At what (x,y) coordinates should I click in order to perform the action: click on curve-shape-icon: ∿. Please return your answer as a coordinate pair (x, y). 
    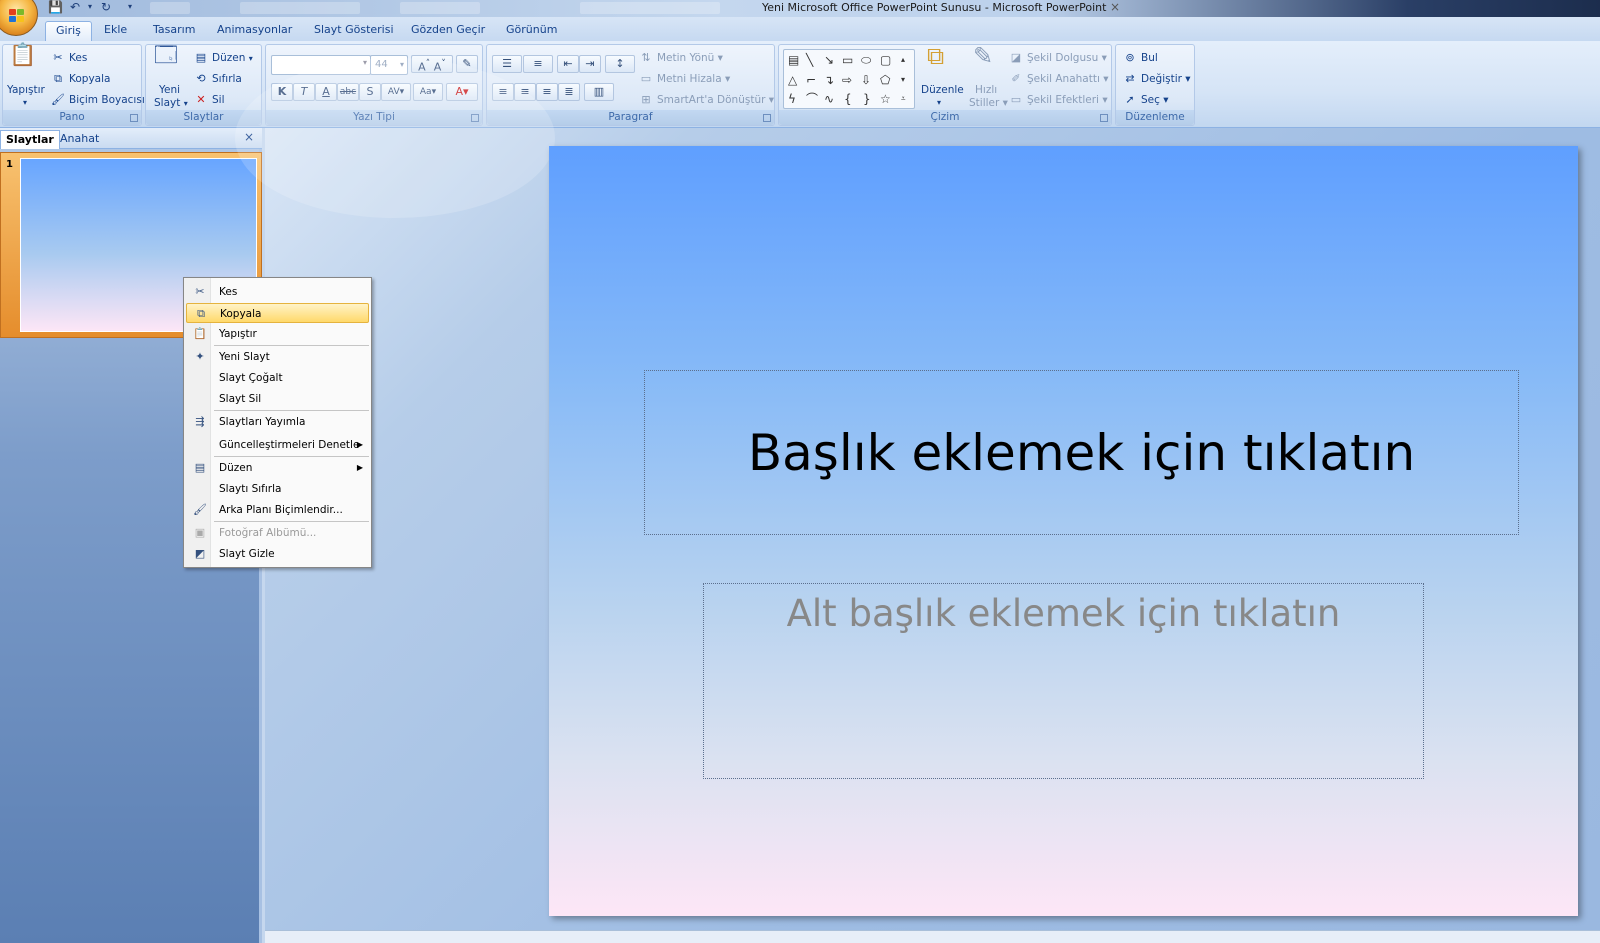
    Looking at the image, I should click on (829, 99).